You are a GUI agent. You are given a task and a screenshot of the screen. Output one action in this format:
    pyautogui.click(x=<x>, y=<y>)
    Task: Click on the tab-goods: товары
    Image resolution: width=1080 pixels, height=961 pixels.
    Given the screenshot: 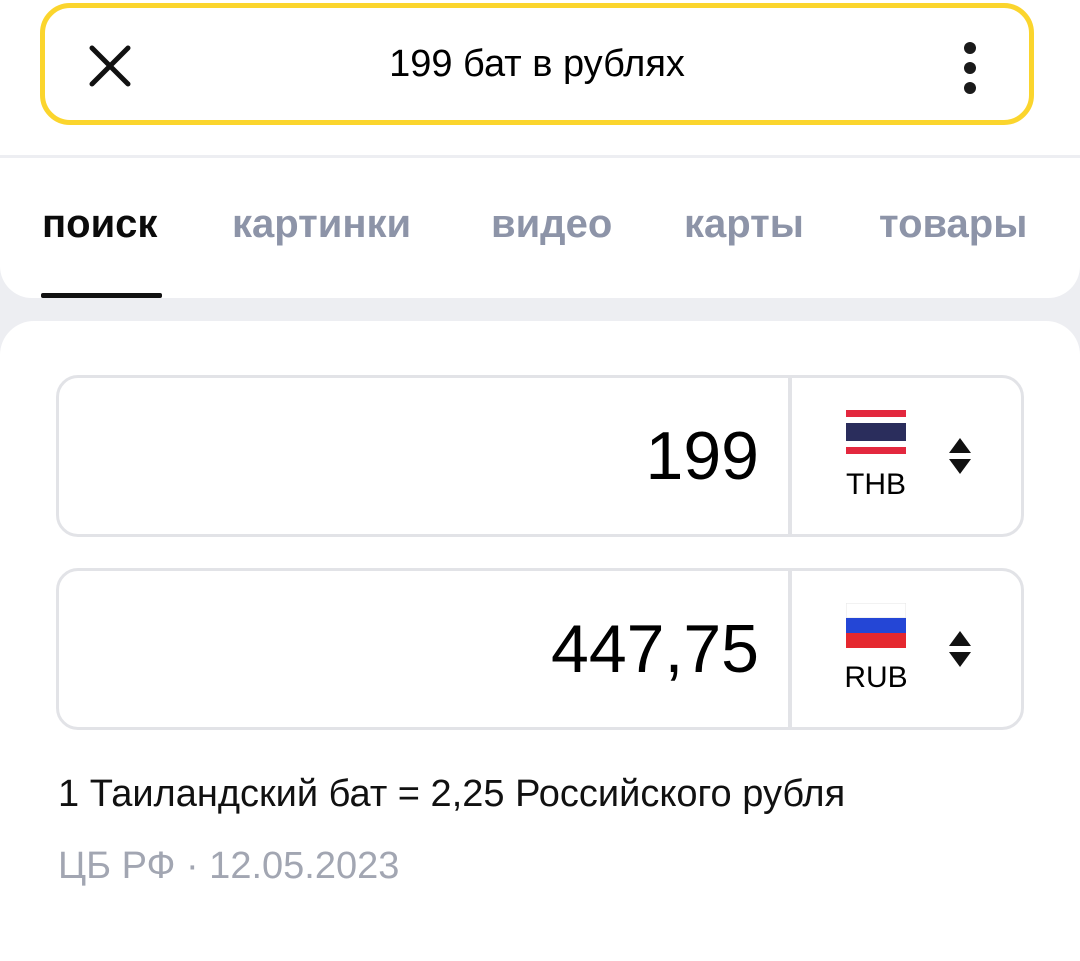 What is the action you would take?
    pyautogui.click(x=953, y=227)
    